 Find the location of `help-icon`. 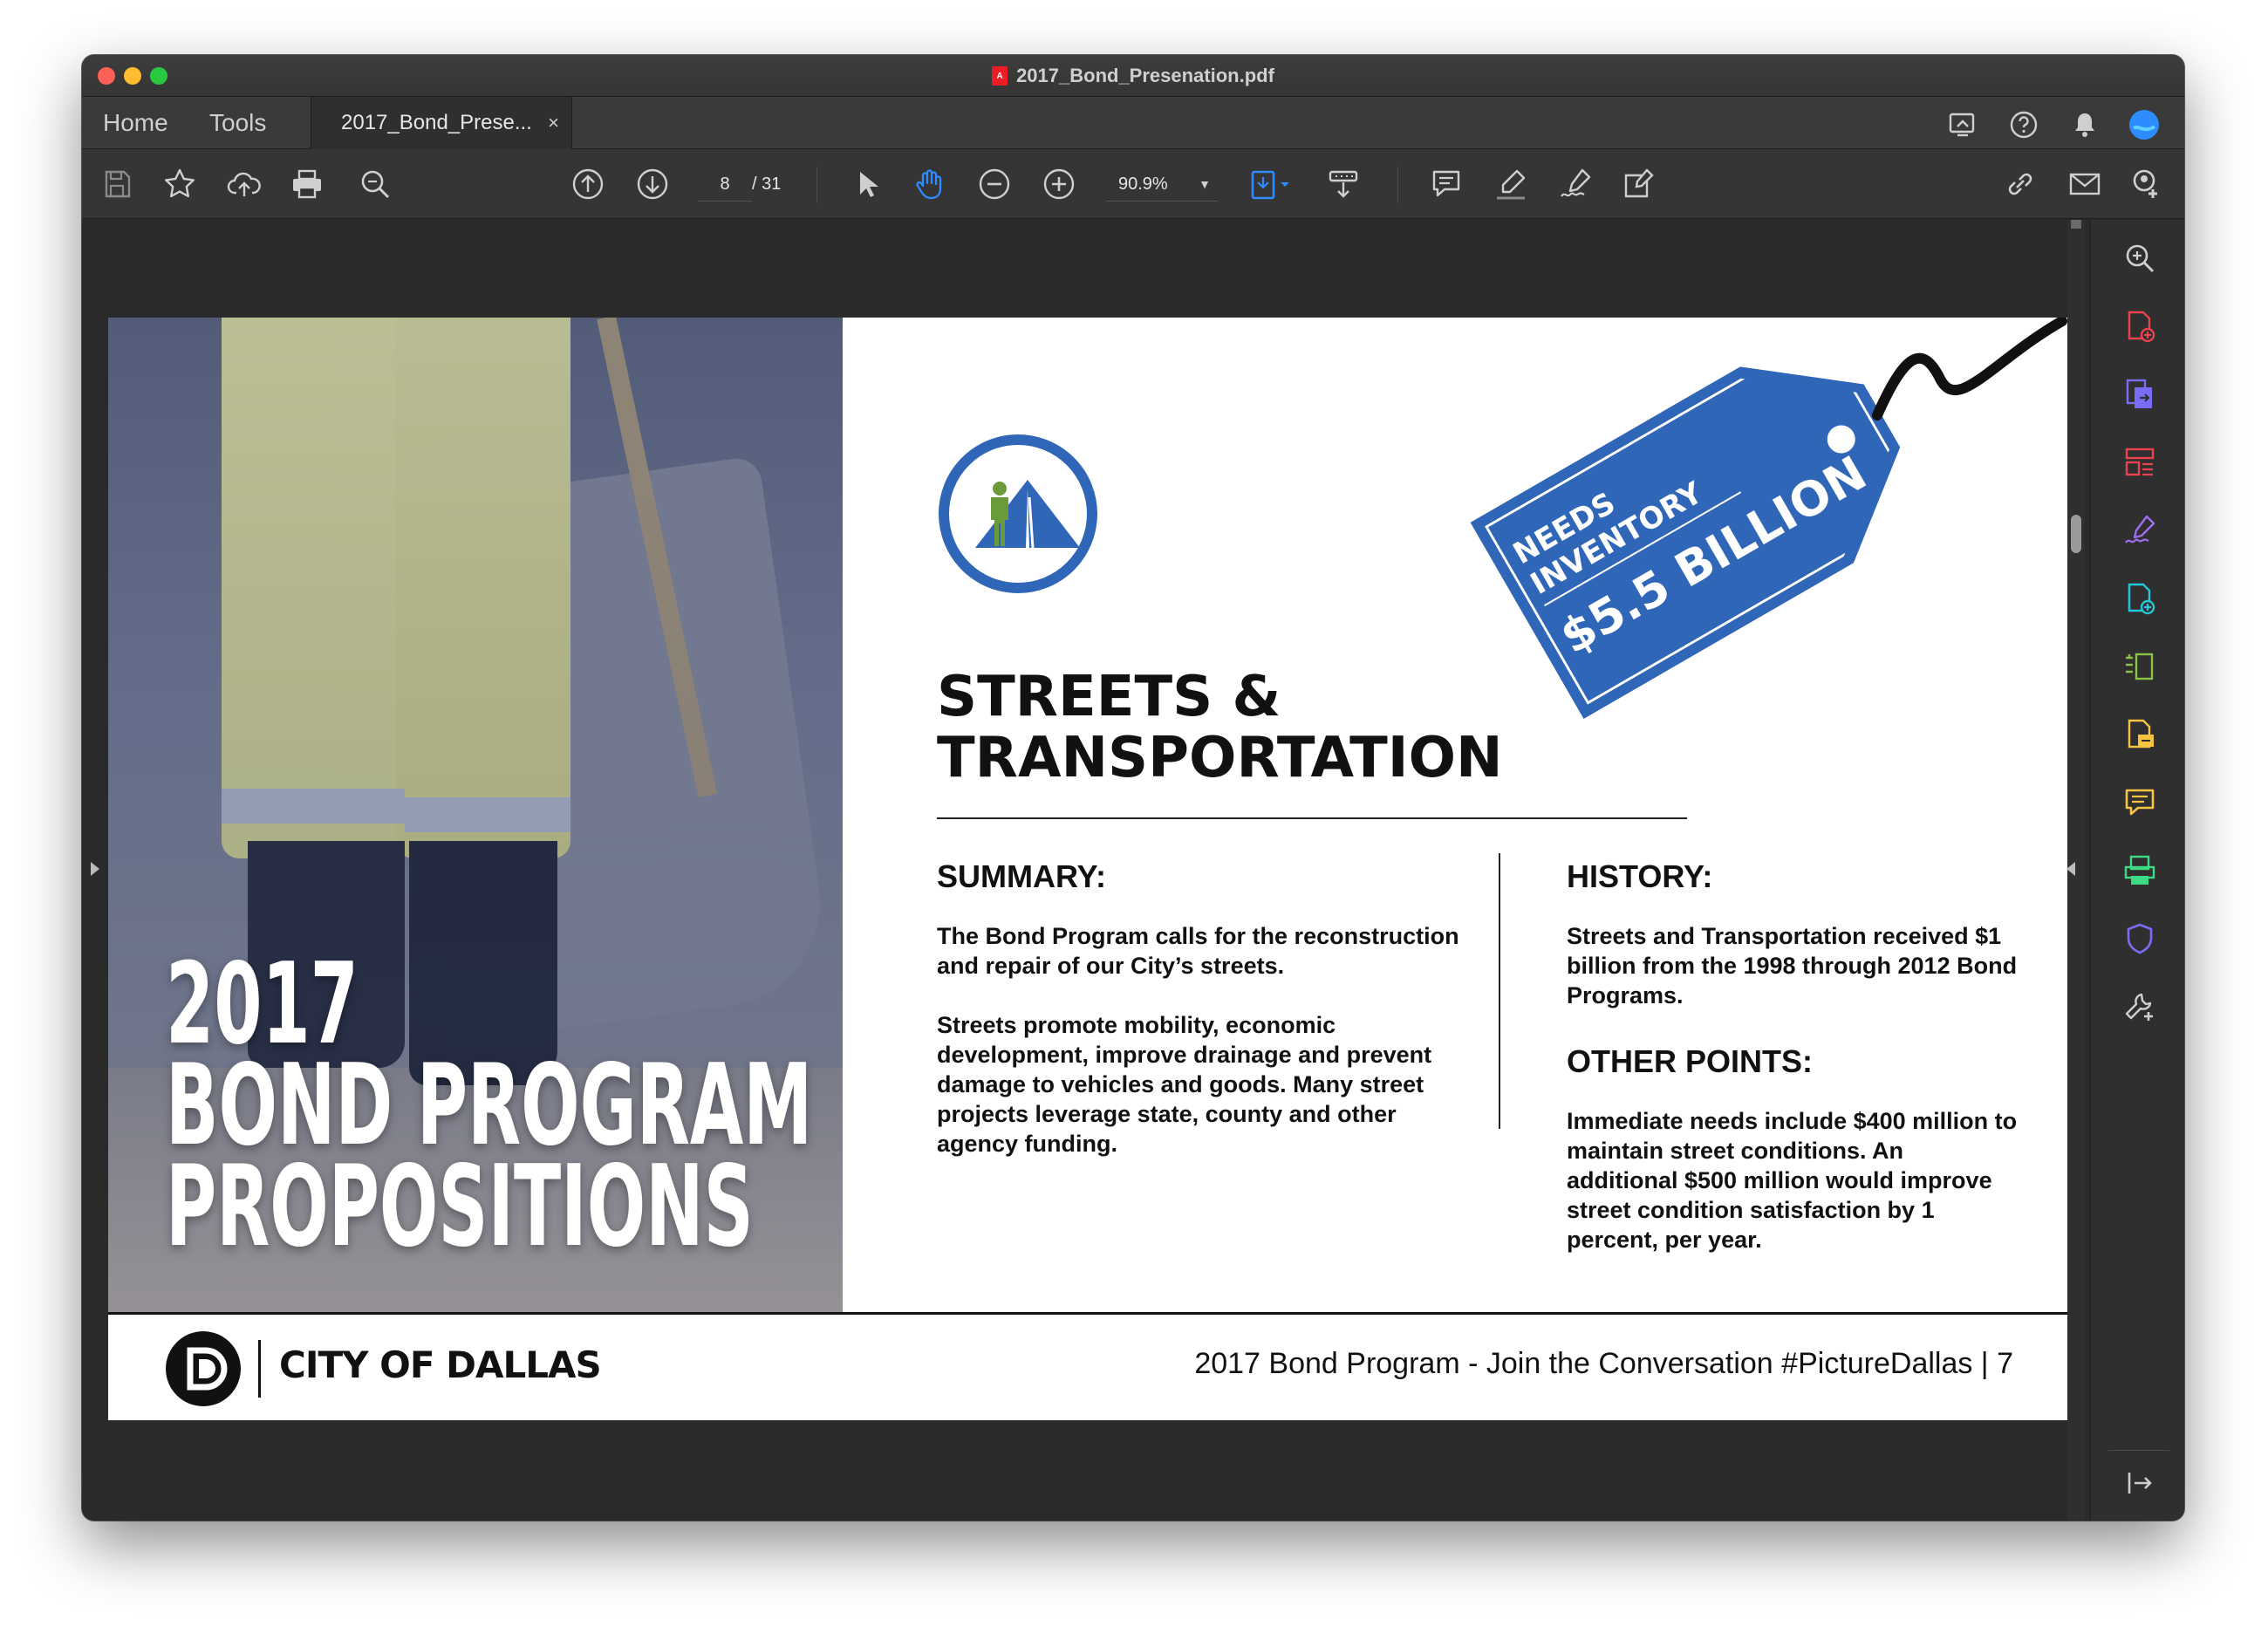

help-icon is located at coordinates (2024, 125).